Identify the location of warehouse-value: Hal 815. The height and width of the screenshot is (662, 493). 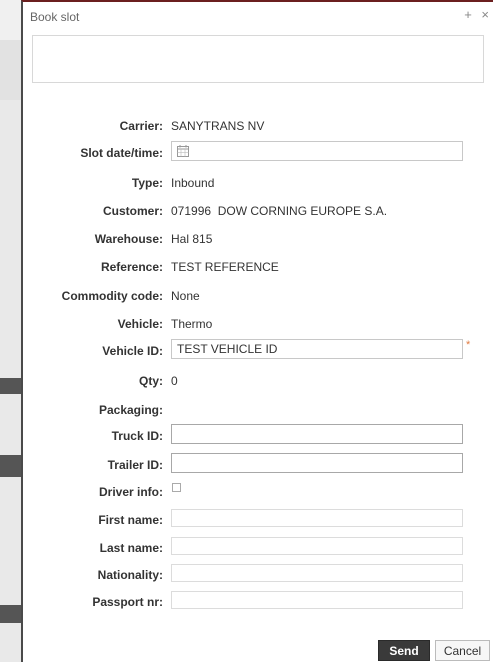
(192, 239).